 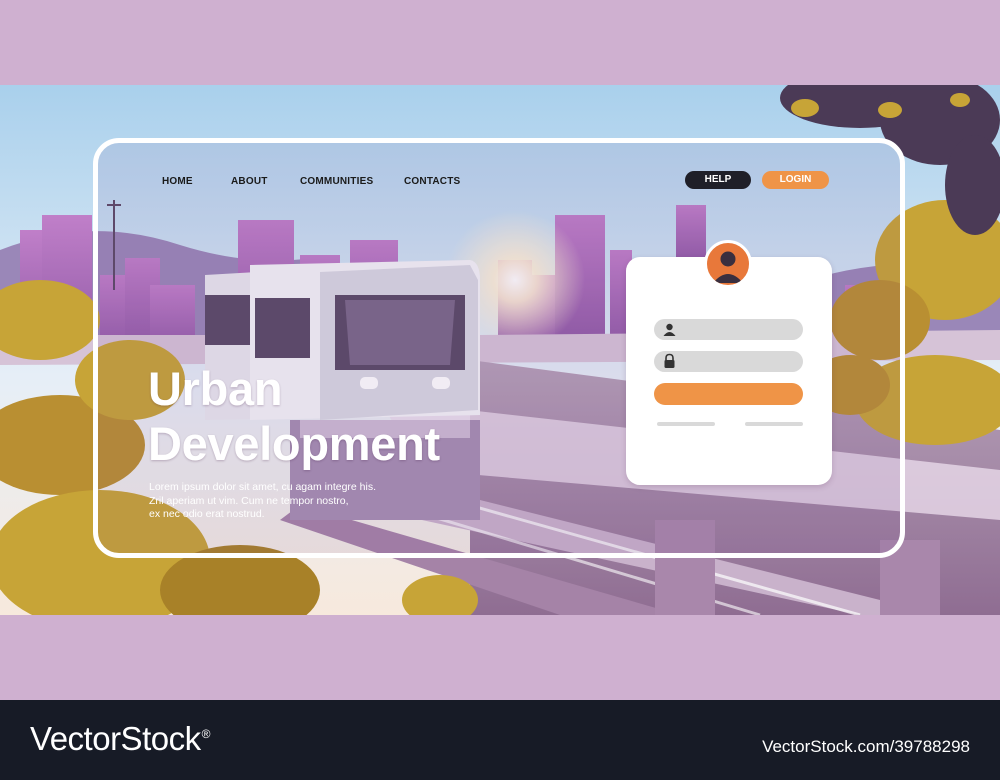 What do you see at coordinates (215, 388) in the screenshot?
I see `hero-title-line1: Urban` at bounding box center [215, 388].